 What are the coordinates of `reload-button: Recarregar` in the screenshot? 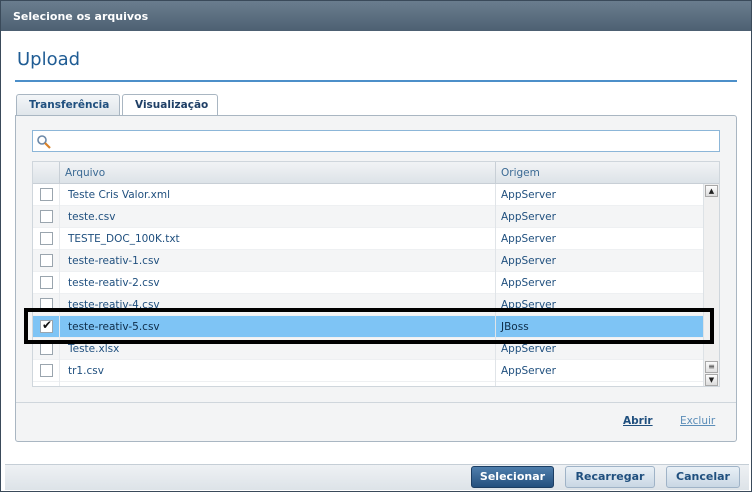 It's located at (610, 477).